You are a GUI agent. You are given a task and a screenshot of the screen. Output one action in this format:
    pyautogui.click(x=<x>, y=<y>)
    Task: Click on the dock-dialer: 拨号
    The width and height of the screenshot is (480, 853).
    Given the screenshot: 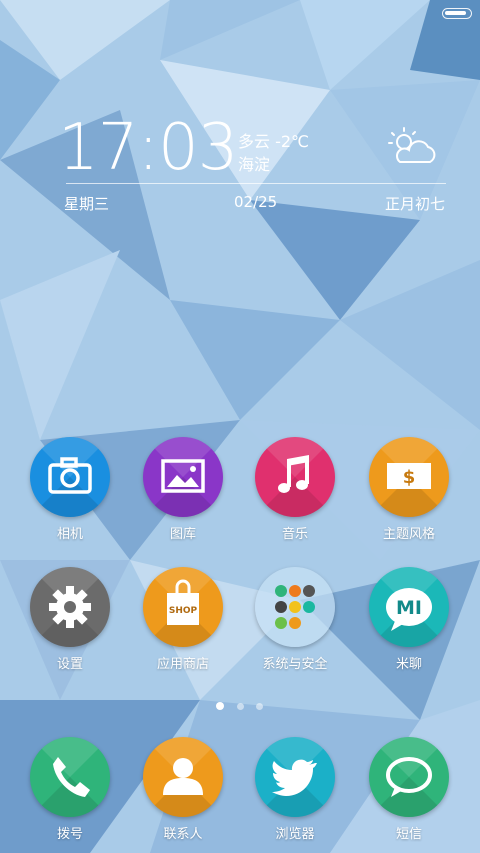 What is the action you would take?
    pyautogui.click(x=70, y=789)
    